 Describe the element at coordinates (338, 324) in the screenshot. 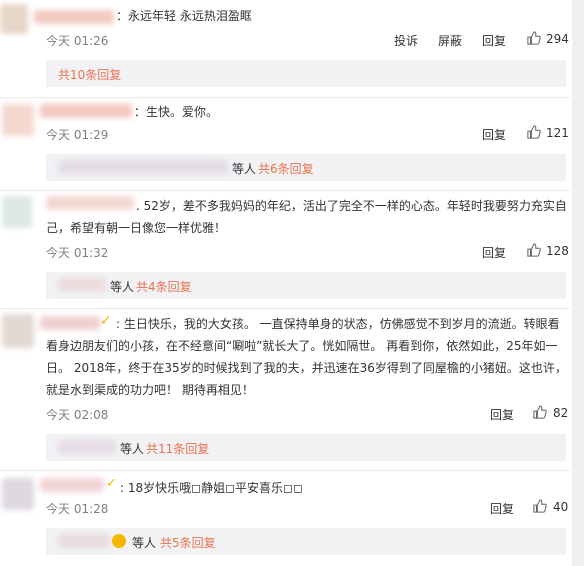

I see `comment-text-line: : 生日快乐，我的大女孩。 一直保持单身的状态，仿佛感觉不到岁月的流逝。转眼看` at that location.